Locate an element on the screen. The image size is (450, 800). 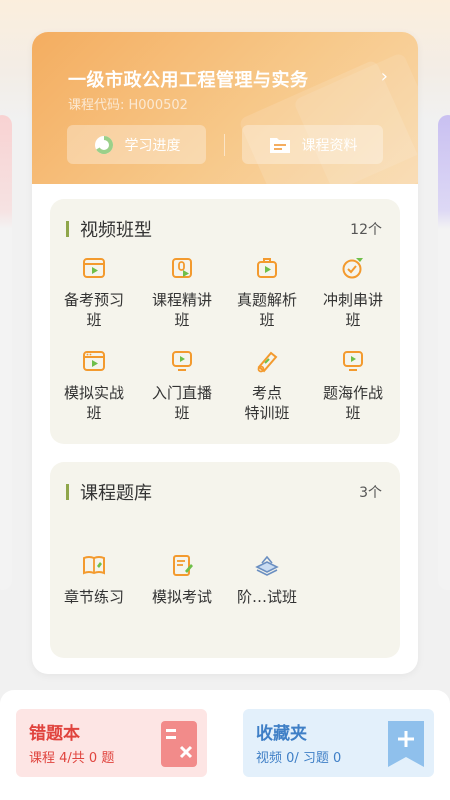
tv-play-icon is located at coordinates (353, 361).